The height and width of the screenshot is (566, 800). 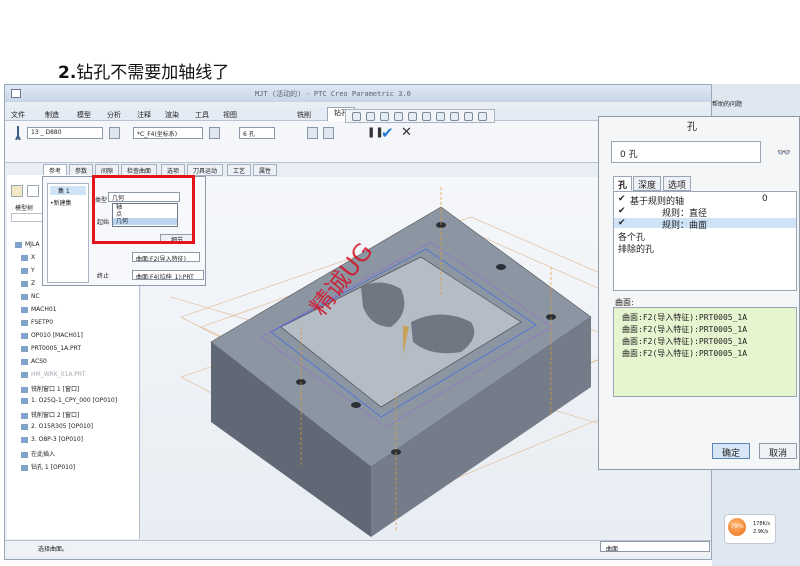 What do you see at coordinates (612, 549) in the screenshot?
I see `filter-value: 曲面` at bounding box center [612, 549].